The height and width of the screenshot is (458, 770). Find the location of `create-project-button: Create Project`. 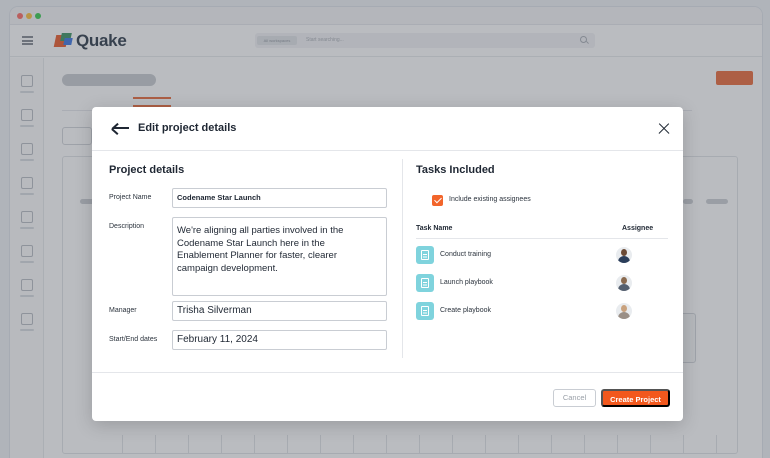

create-project-button: Create Project is located at coordinates (635, 398).